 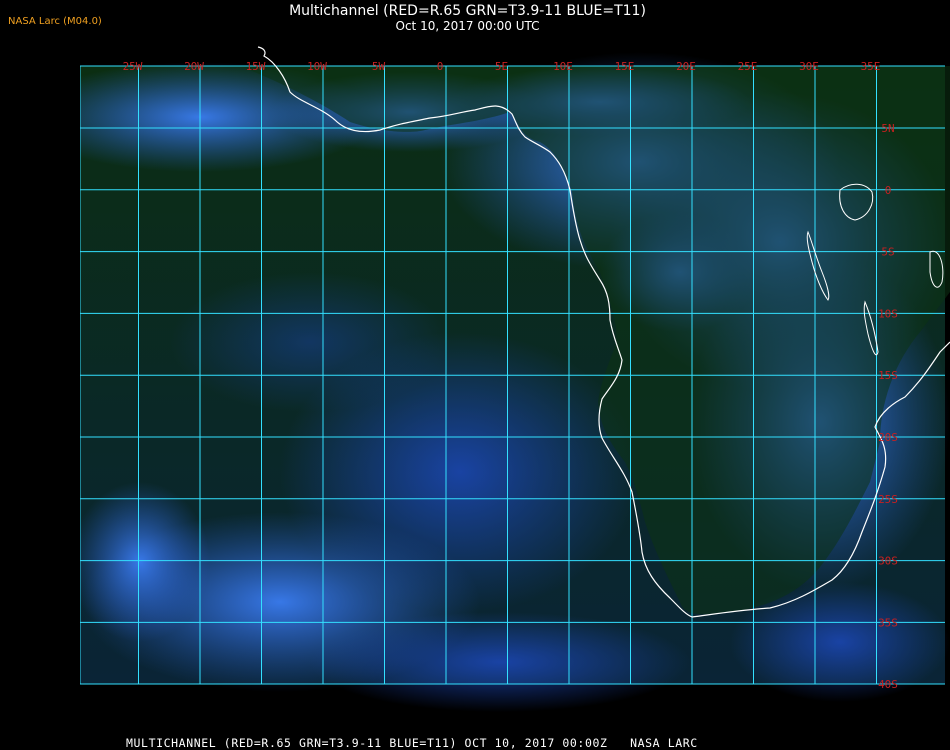 What do you see at coordinates (194, 66) in the screenshot?
I see `longitude-label: 20W` at bounding box center [194, 66].